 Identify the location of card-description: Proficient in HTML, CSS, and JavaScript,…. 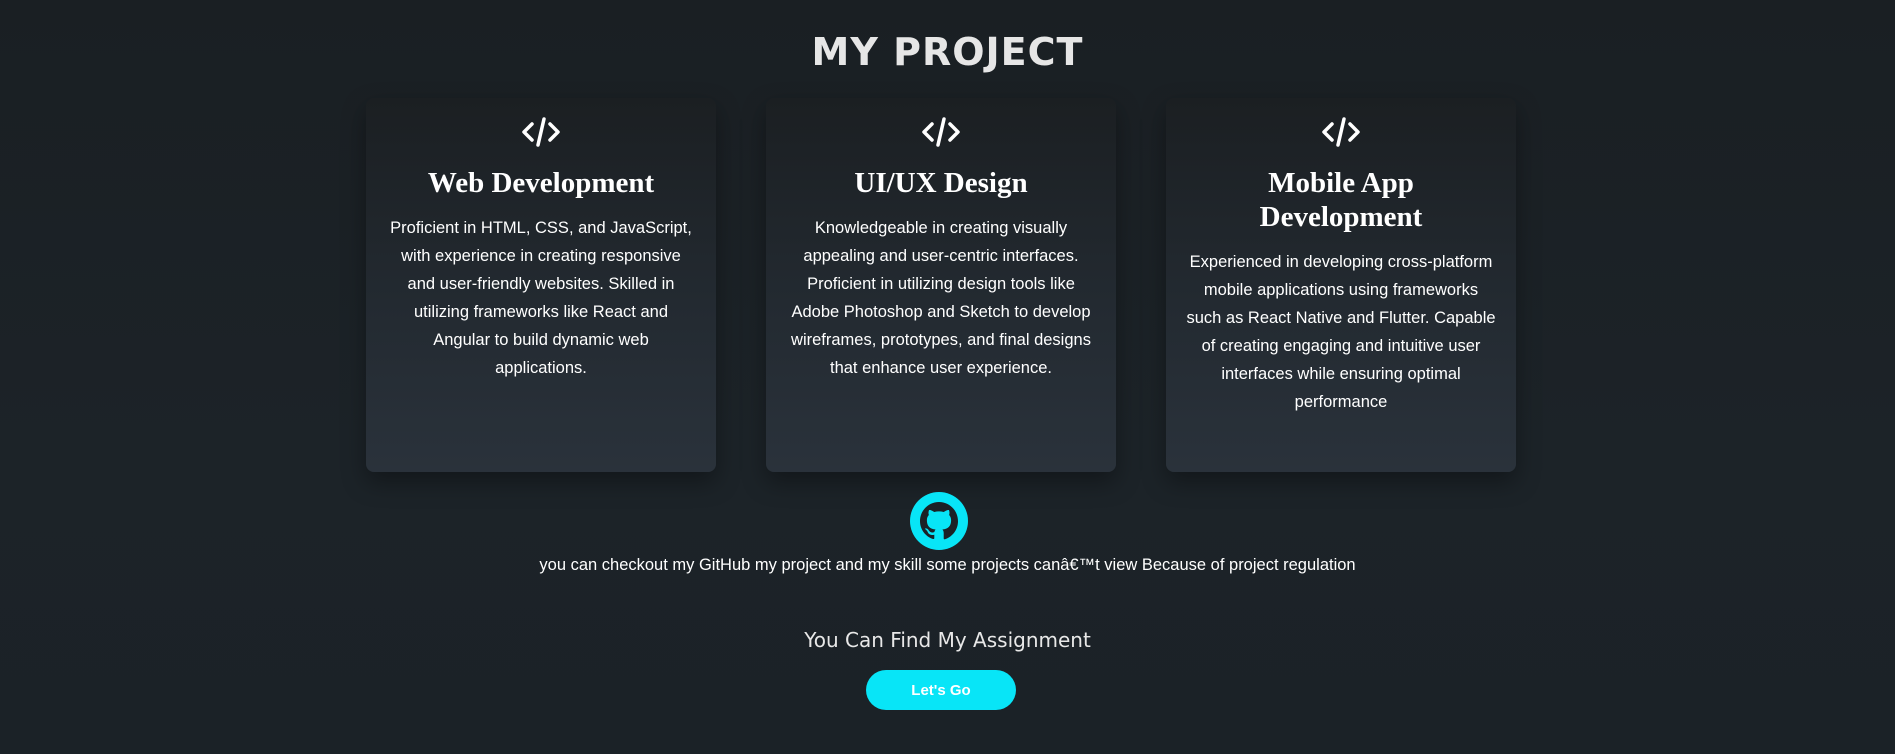
(541, 298).